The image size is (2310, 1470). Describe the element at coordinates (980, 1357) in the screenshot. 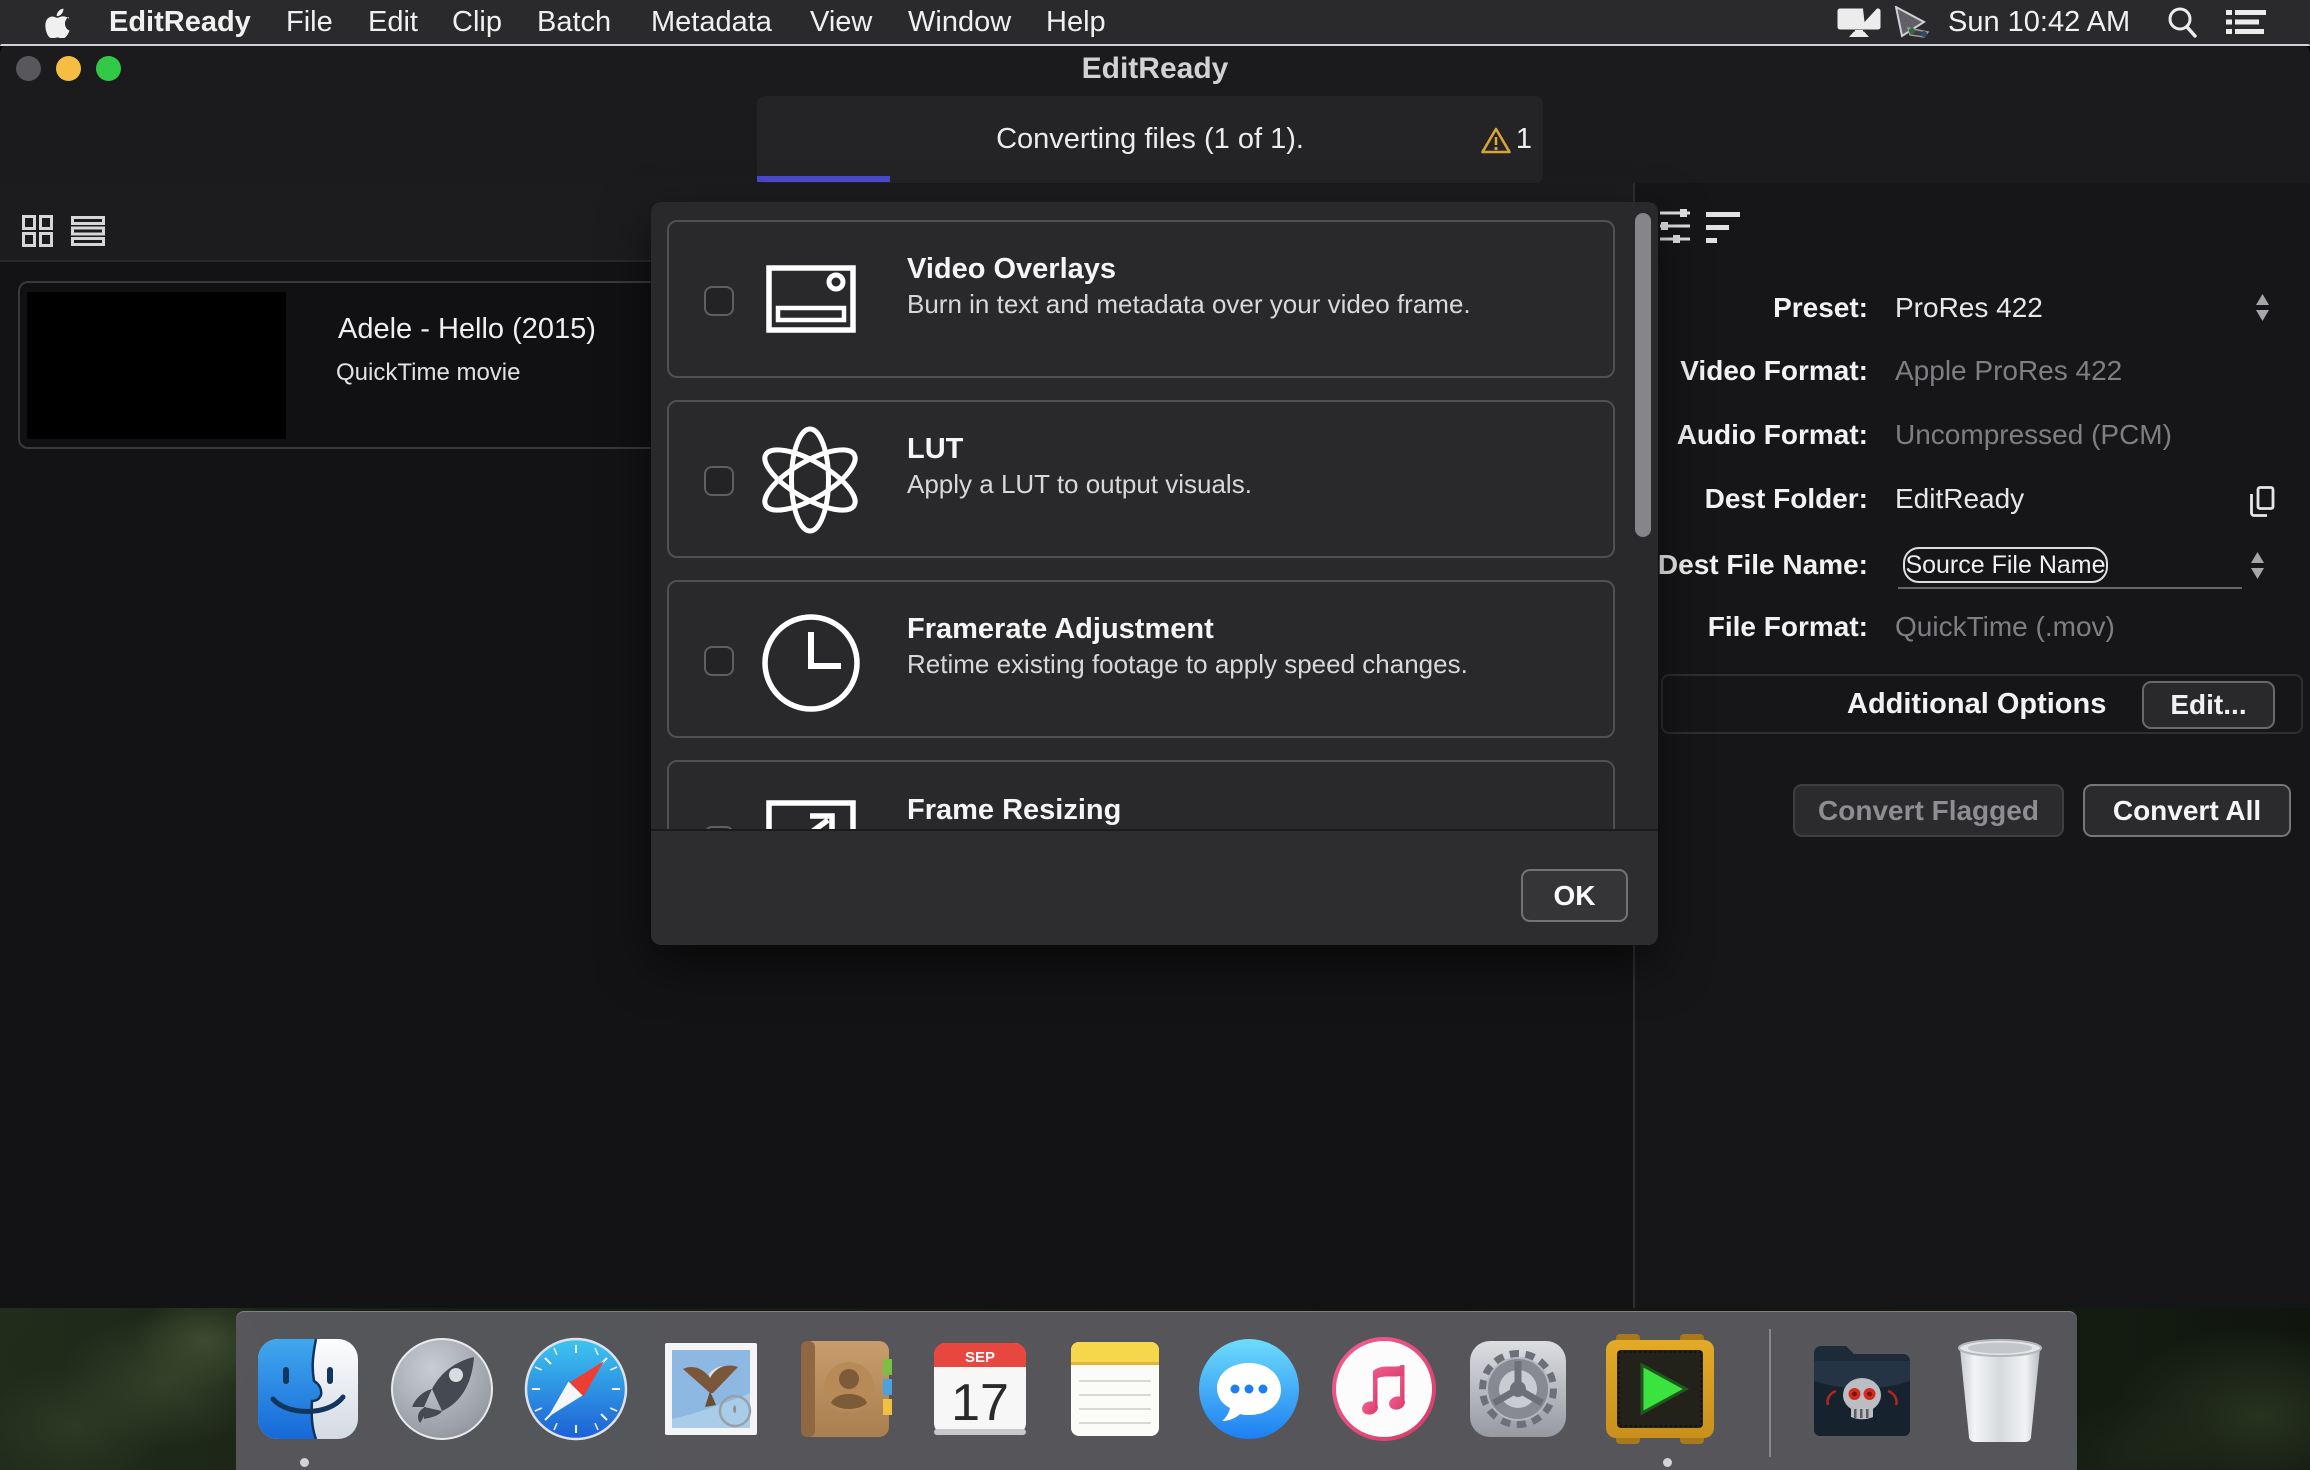

I see `svg-text: SEP` at that location.